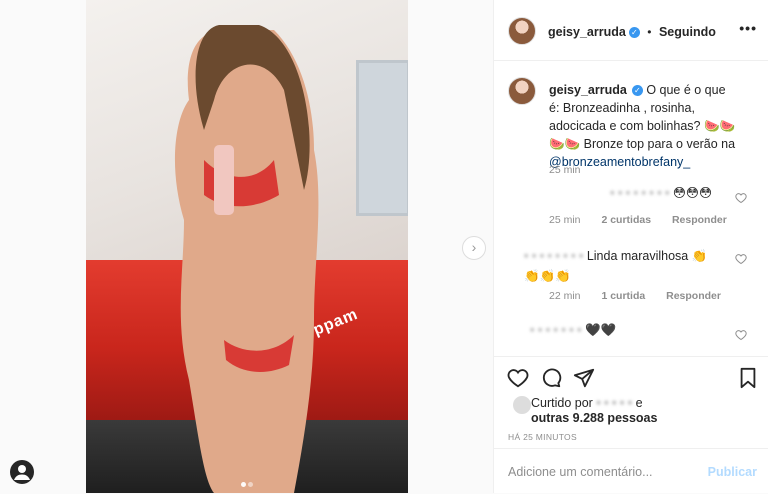  I want to click on comment-row-1: • • • • • • • • 😳😳😳, so click(612, 192).